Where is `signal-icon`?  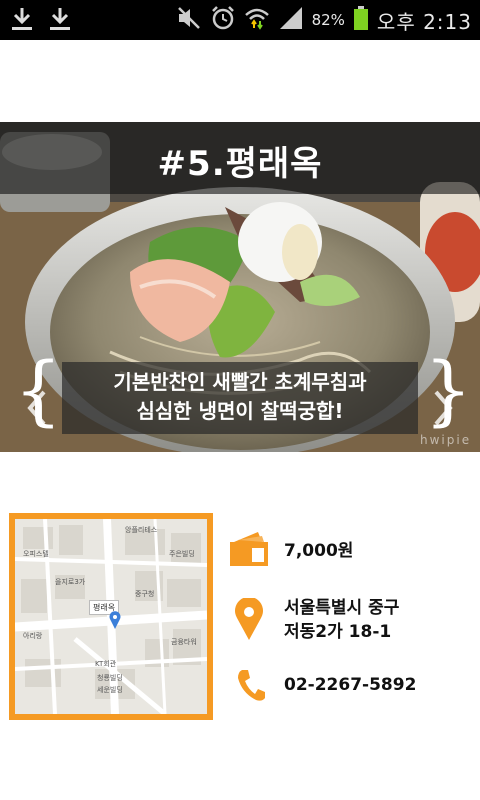
signal-icon is located at coordinates (291, 20).